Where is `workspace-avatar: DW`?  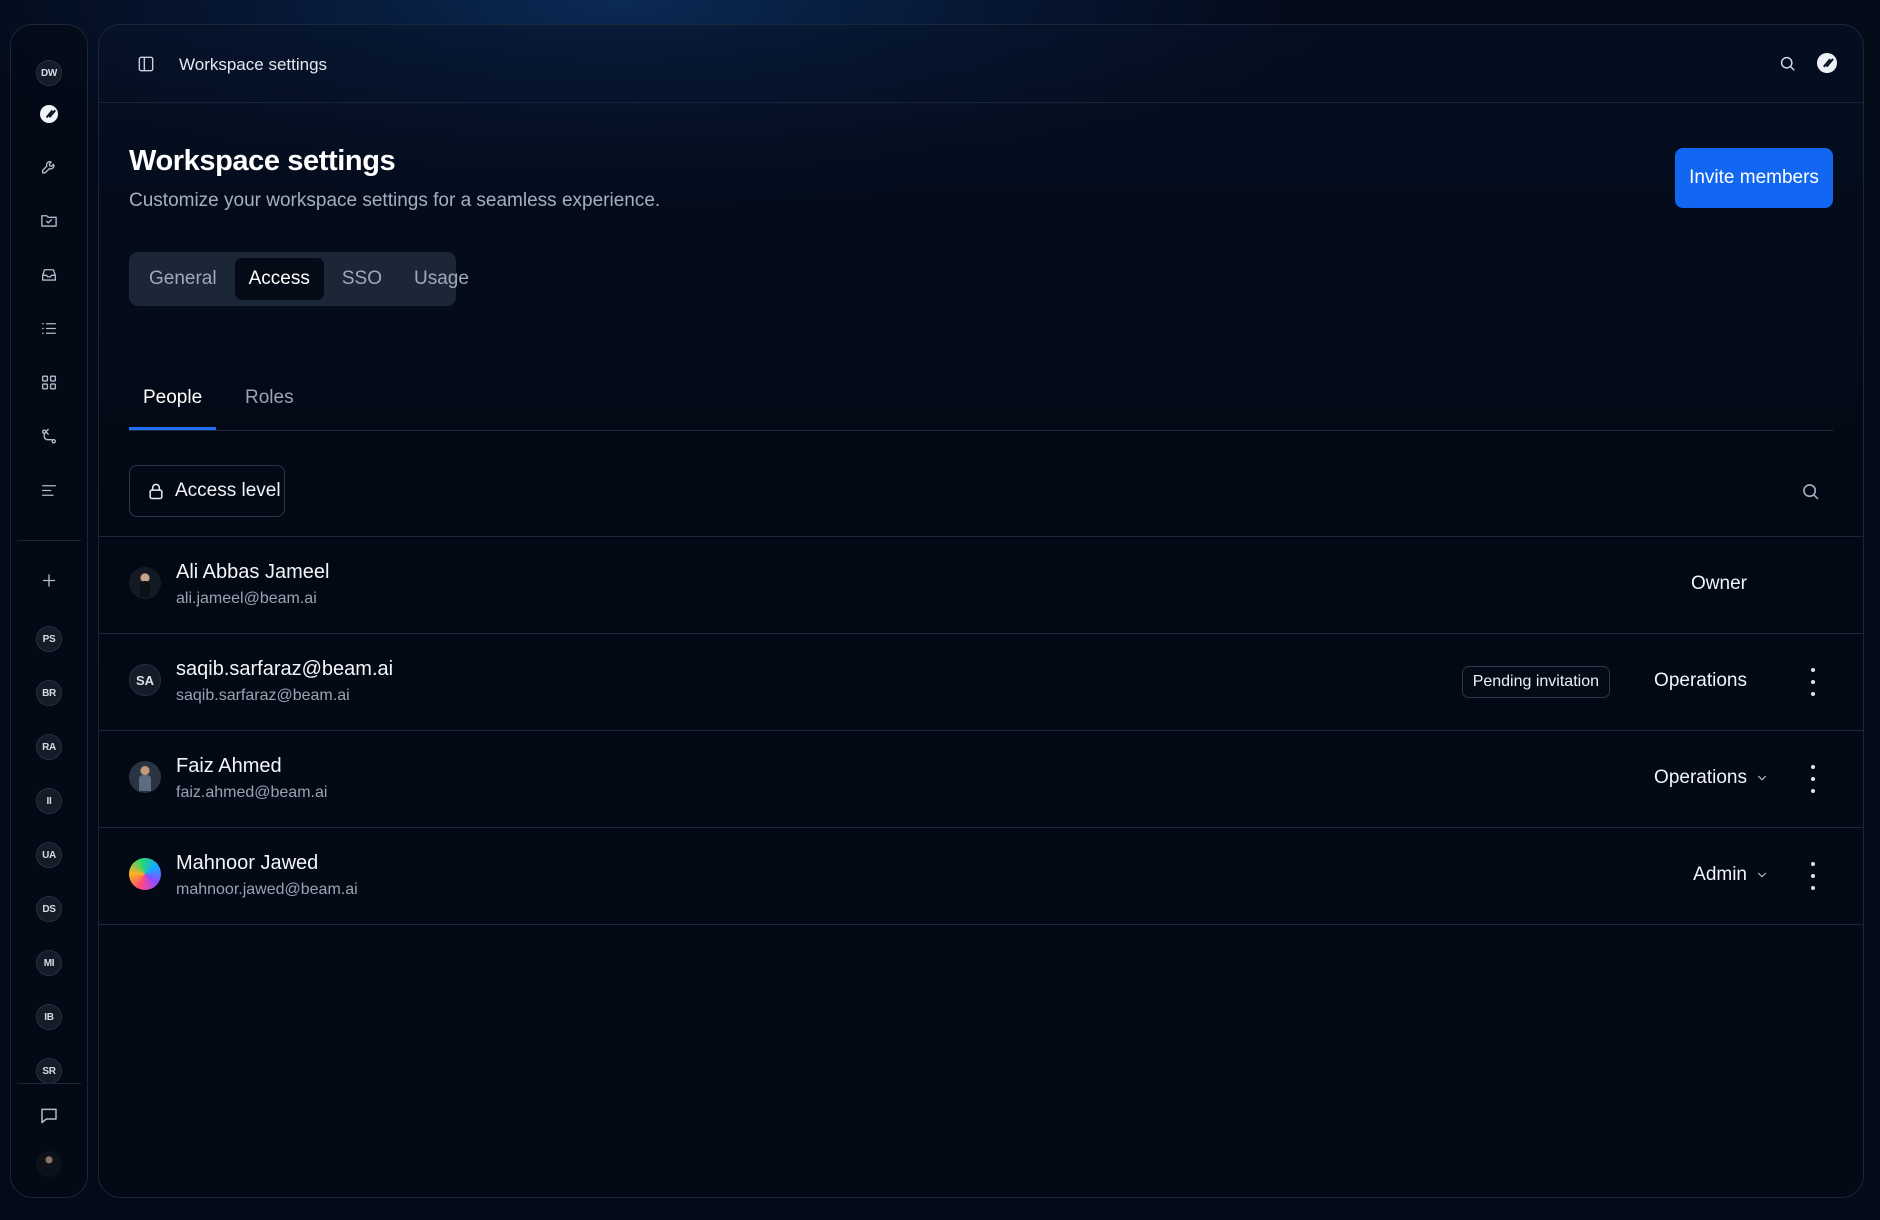
workspace-avatar: DW is located at coordinates (49, 73).